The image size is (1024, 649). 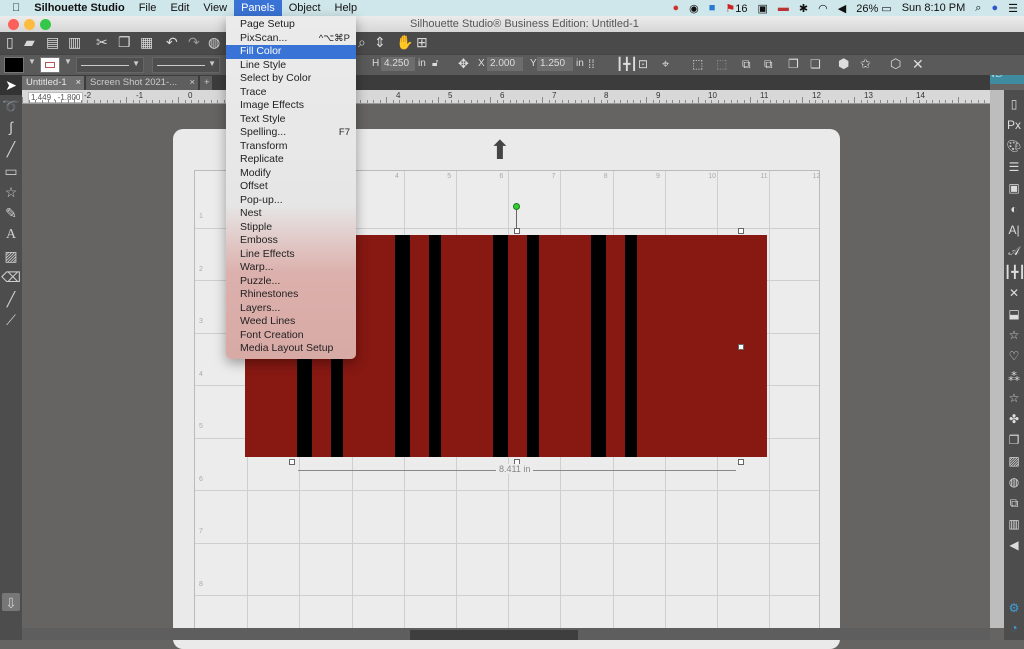 What do you see at coordinates (404, 42) in the screenshot?
I see `pan-hand-icon: ✋` at bounding box center [404, 42].